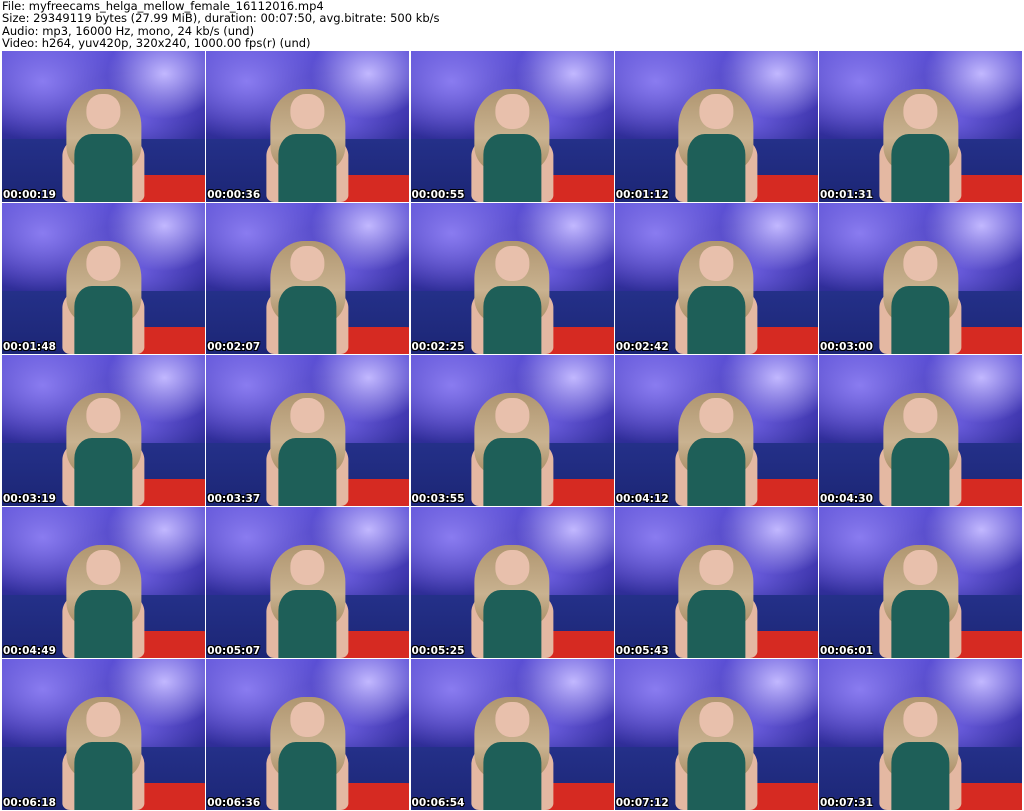 Image resolution: width=1024 pixels, height=811 pixels. I want to click on timestamp-label: 00:06:18, so click(30, 803).